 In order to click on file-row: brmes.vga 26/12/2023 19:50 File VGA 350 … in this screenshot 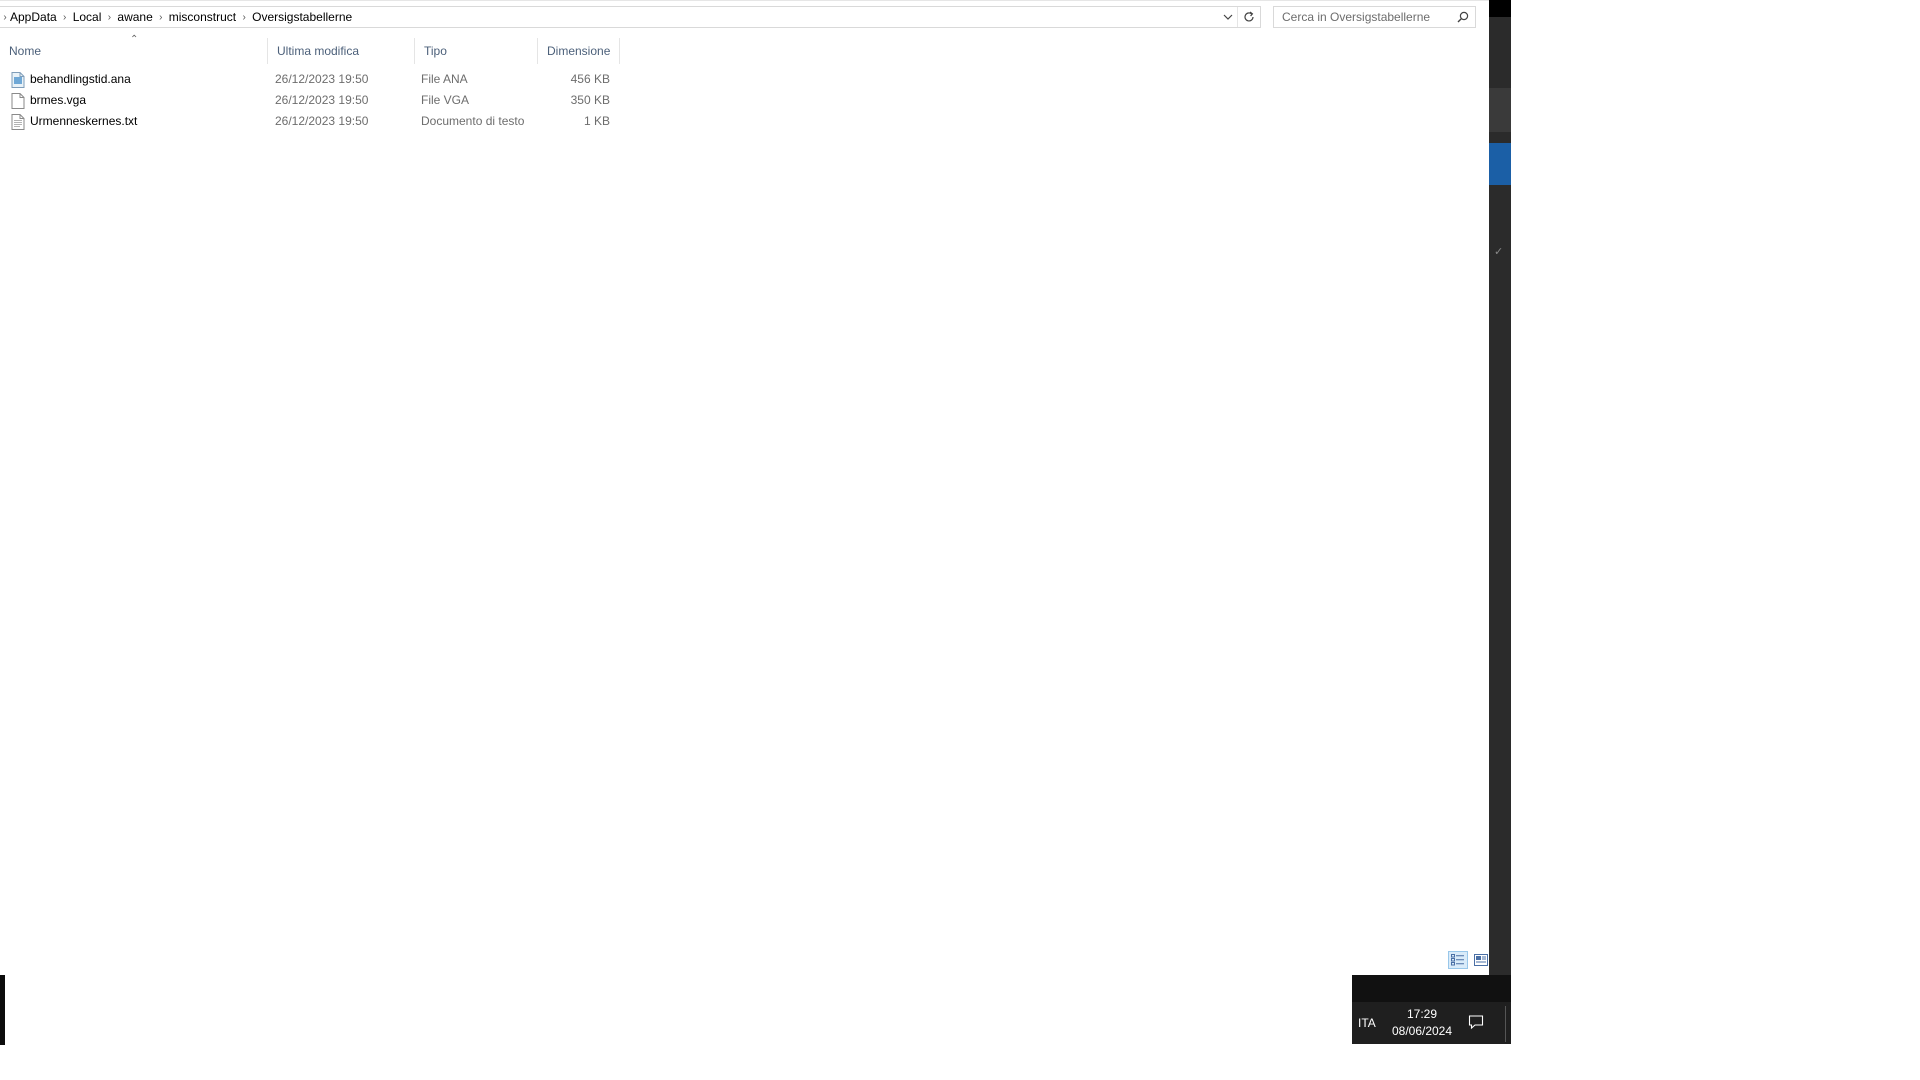, I will do `click(310, 100)`.